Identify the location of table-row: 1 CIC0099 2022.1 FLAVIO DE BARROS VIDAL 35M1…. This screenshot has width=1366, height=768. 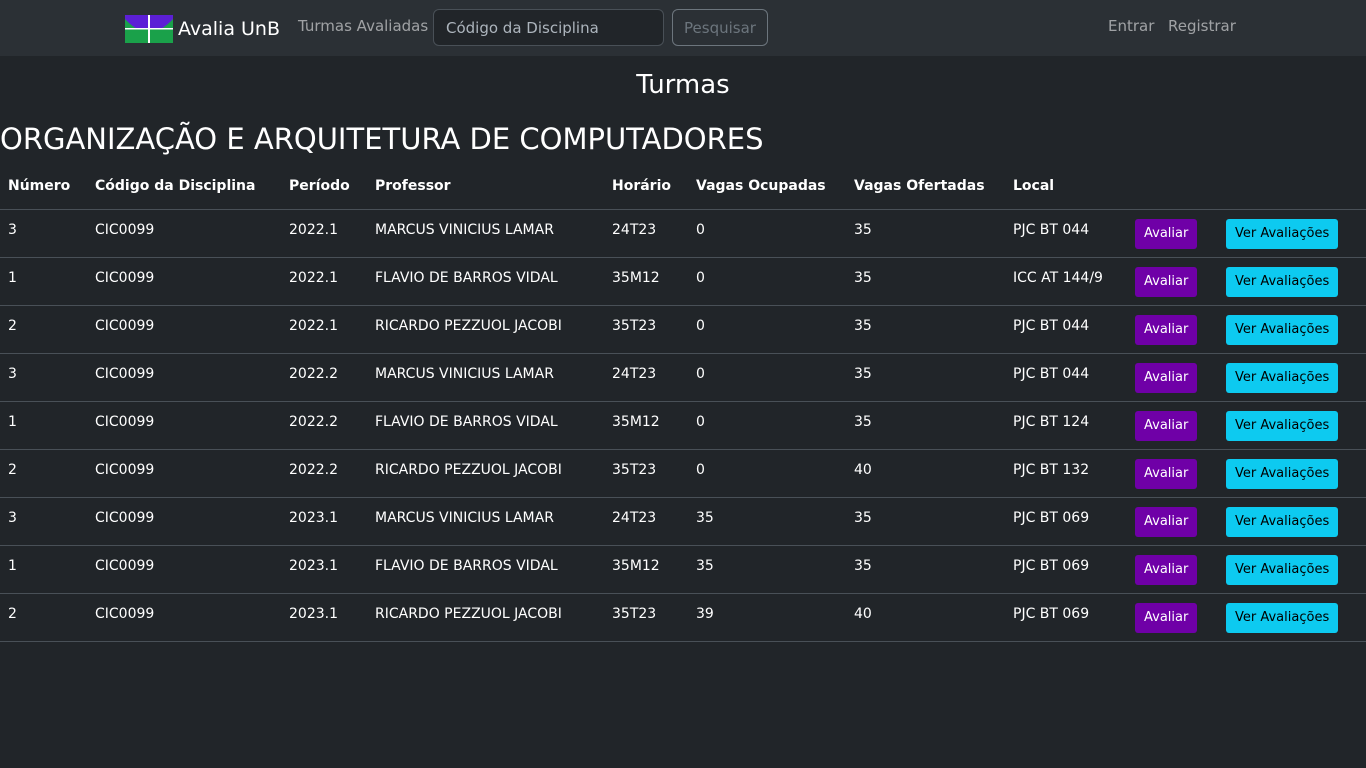
(683, 281).